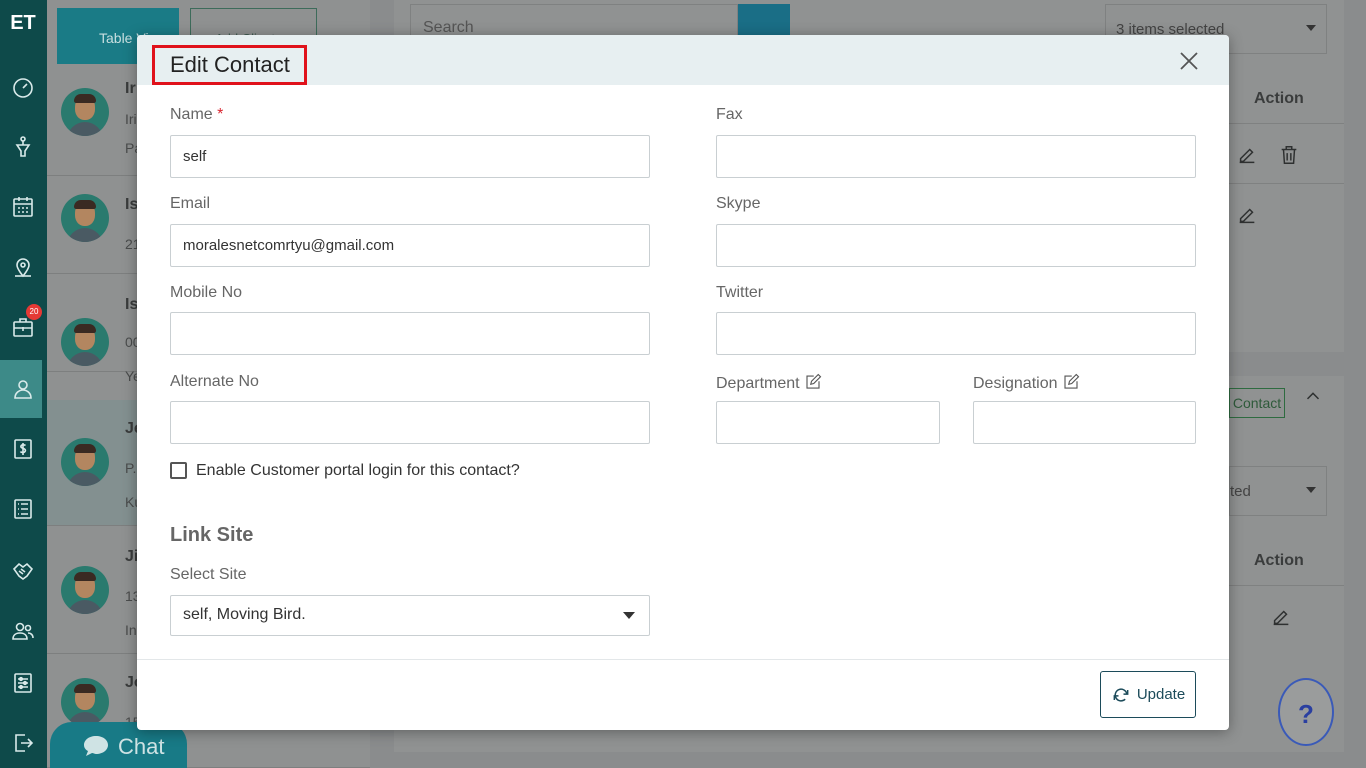 Image resolution: width=1366 pixels, height=768 pixels. I want to click on fax-field, so click(956, 156).